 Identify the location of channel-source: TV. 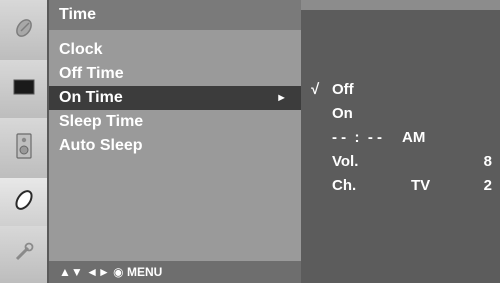
(421, 185).